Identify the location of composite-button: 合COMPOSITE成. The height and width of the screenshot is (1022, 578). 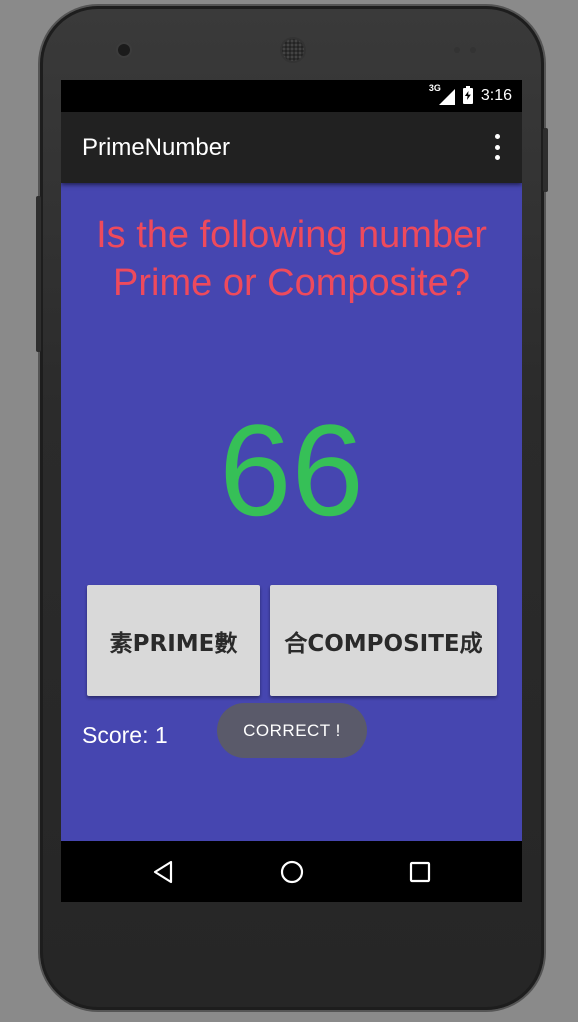
(383, 640).